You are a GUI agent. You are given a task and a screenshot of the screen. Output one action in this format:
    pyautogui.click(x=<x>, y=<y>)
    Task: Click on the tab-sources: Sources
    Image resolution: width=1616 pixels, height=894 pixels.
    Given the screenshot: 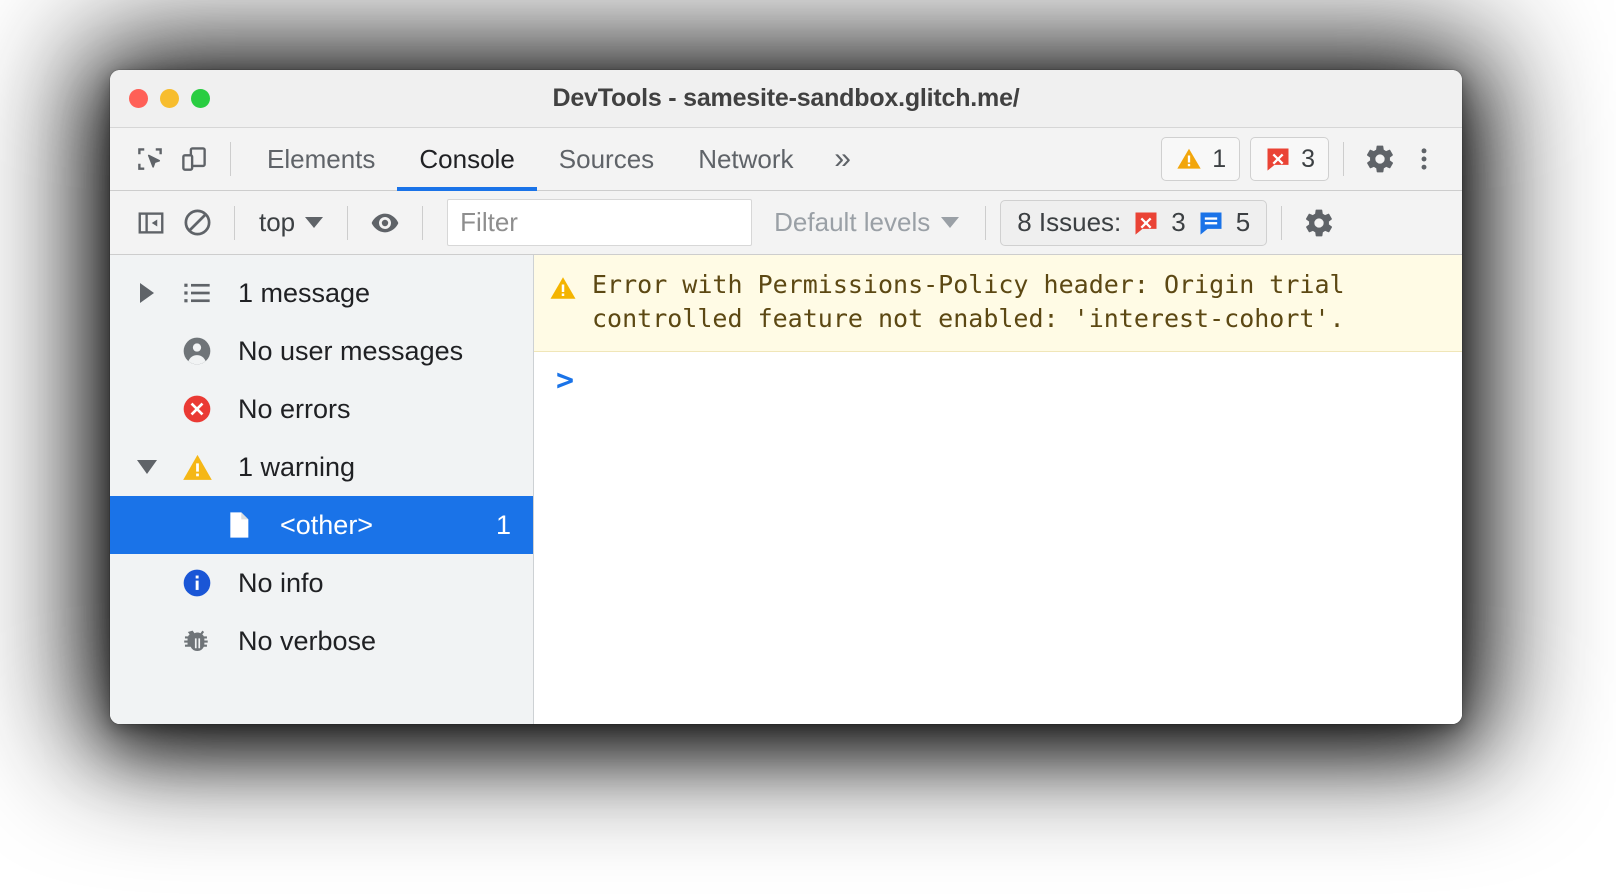 What is the action you would take?
    pyautogui.click(x=606, y=159)
    